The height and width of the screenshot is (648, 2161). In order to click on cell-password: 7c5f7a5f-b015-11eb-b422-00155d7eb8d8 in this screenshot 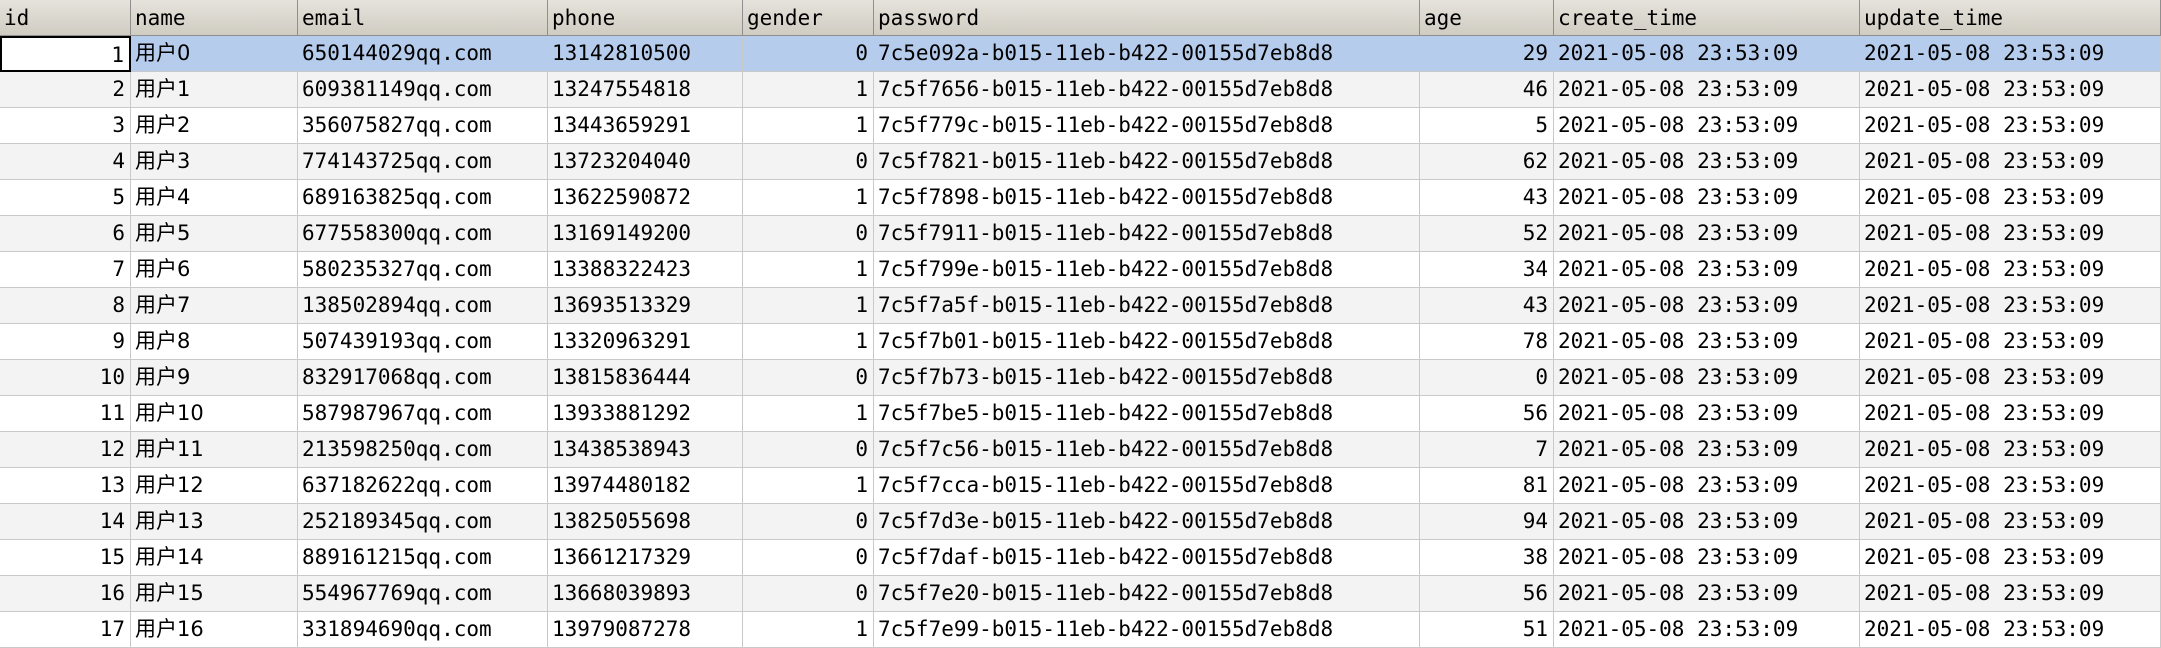, I will do `click(1147, 306)`.